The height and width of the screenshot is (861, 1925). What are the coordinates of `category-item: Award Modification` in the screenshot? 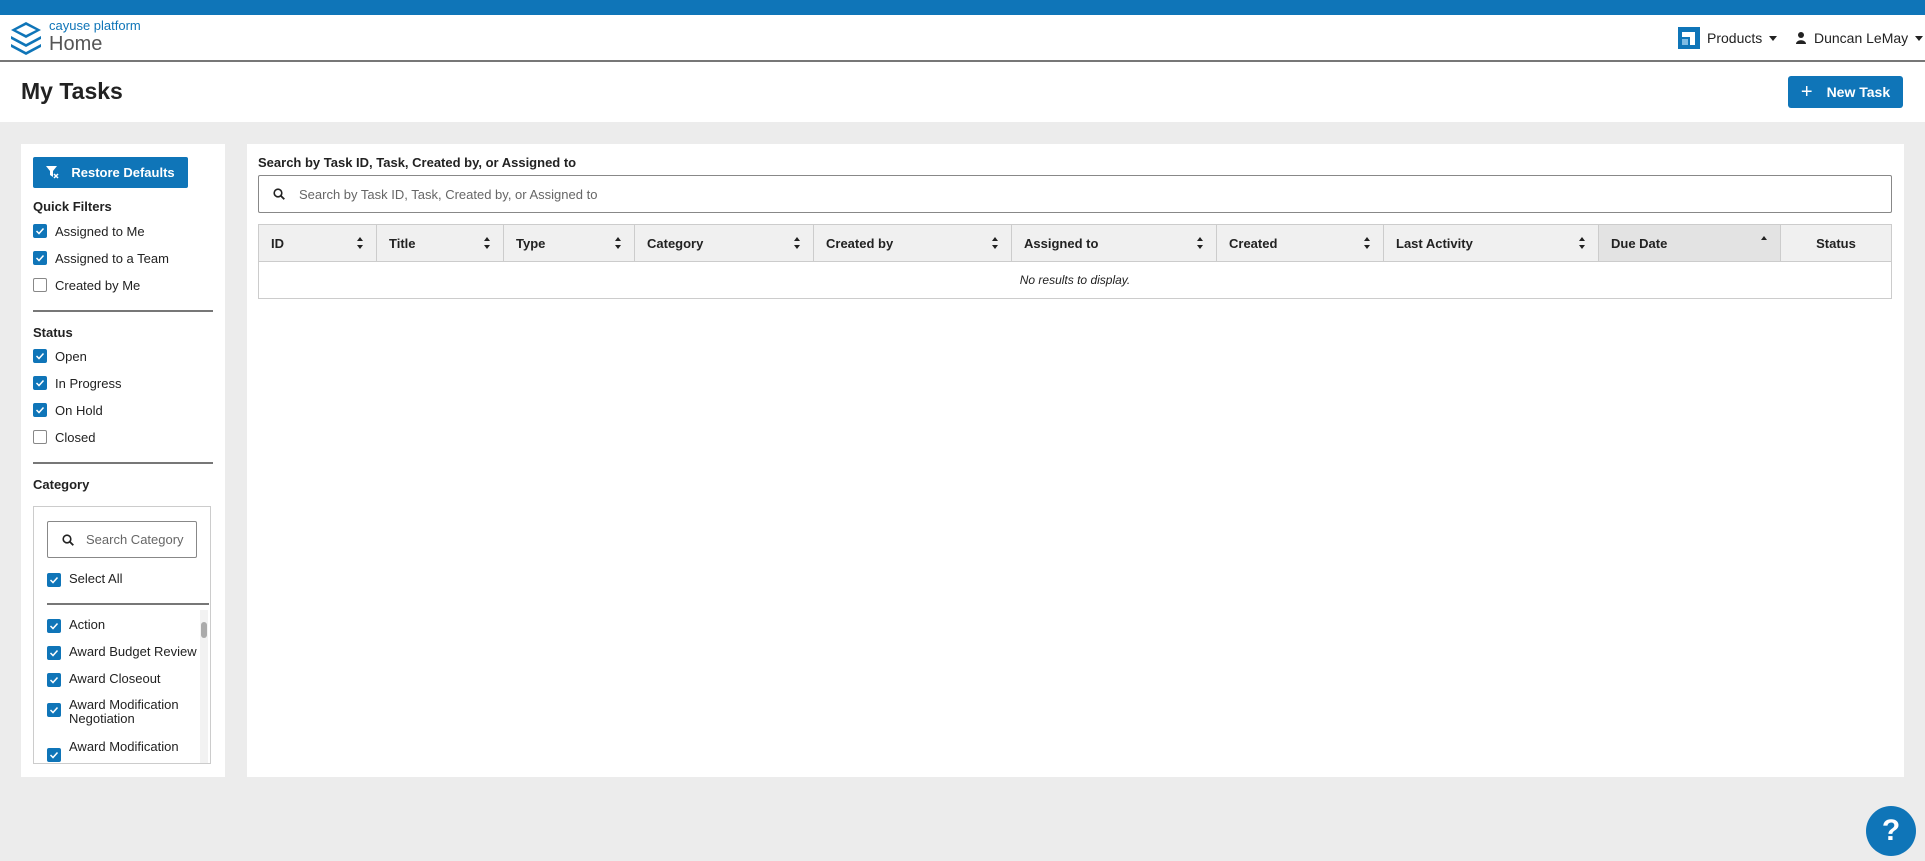 It's located at (113, 750).